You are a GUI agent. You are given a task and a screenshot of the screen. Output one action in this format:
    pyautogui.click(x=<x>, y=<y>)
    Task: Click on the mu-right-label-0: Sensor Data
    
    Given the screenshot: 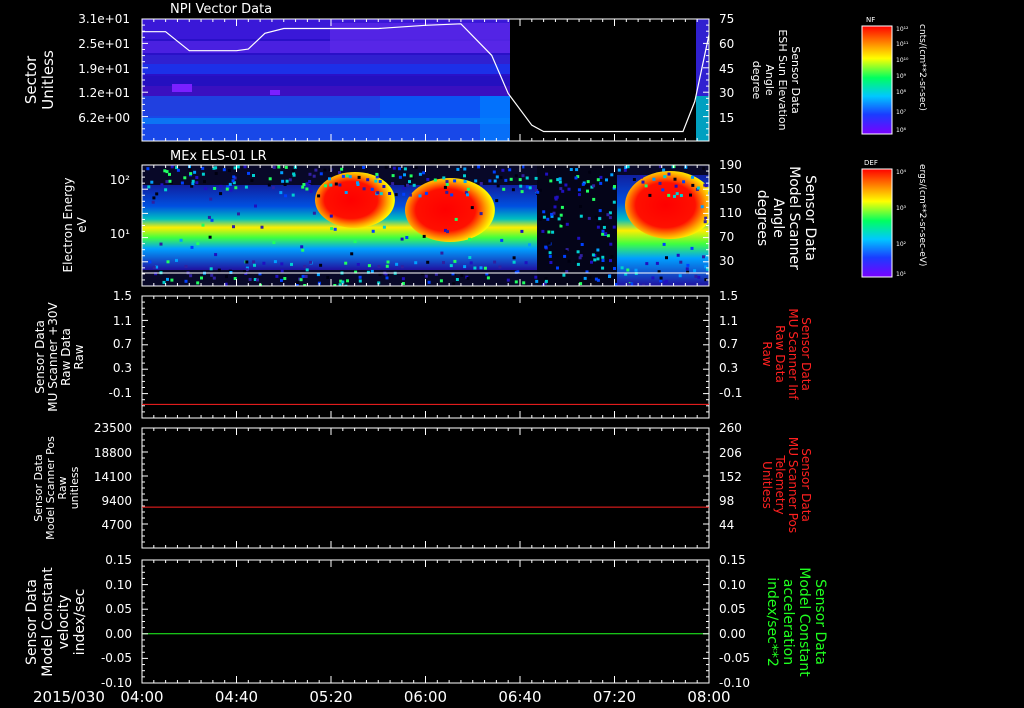 What is the action you would take?
    pyautogui.click(x=806, y=354)
    